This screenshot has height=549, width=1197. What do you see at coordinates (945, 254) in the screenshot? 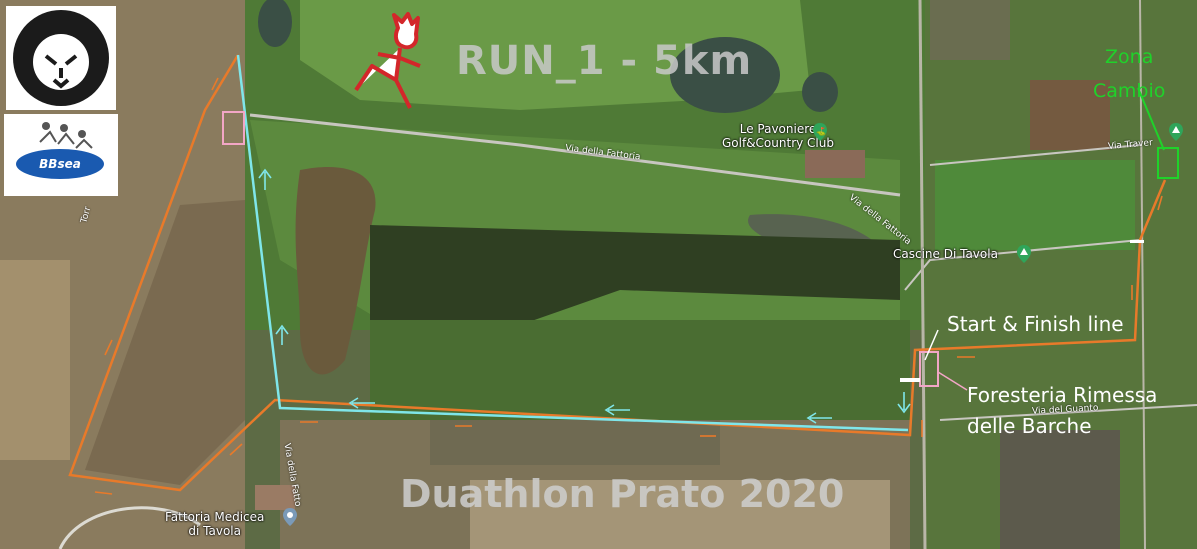
I see `cascine-label: Cascine Di Tavola` at bounding box center [945, 254].